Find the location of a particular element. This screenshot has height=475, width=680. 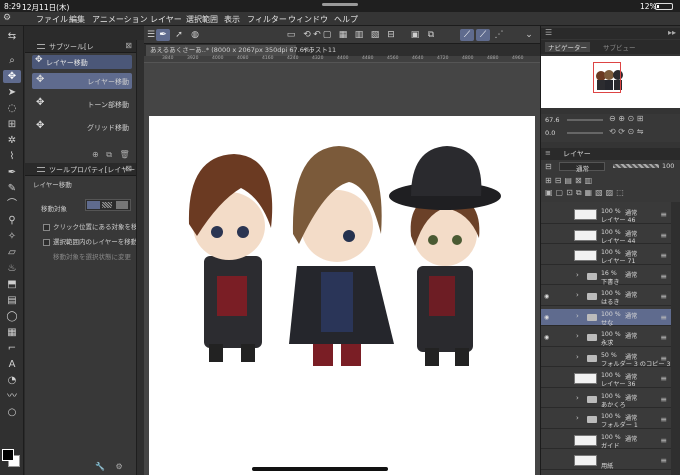

cut-icon: ▣ is located at coordinates (415, 35).